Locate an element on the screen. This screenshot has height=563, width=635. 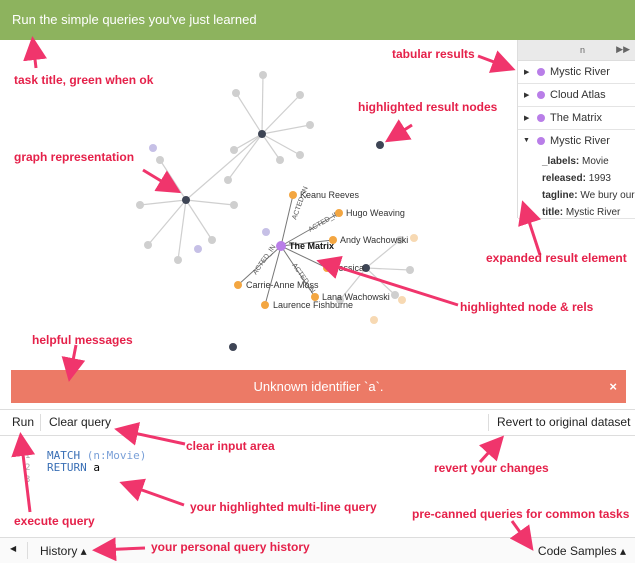
annotation-expanded: expanded result element is located at coordinates (556, 258).